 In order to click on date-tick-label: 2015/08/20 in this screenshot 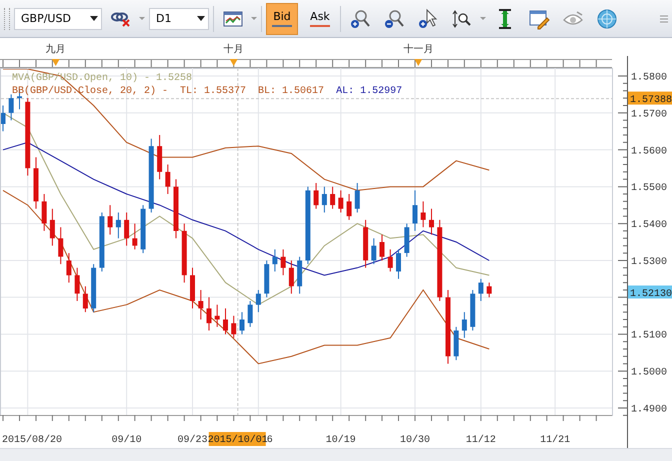, I will do `click(32, 440)`.